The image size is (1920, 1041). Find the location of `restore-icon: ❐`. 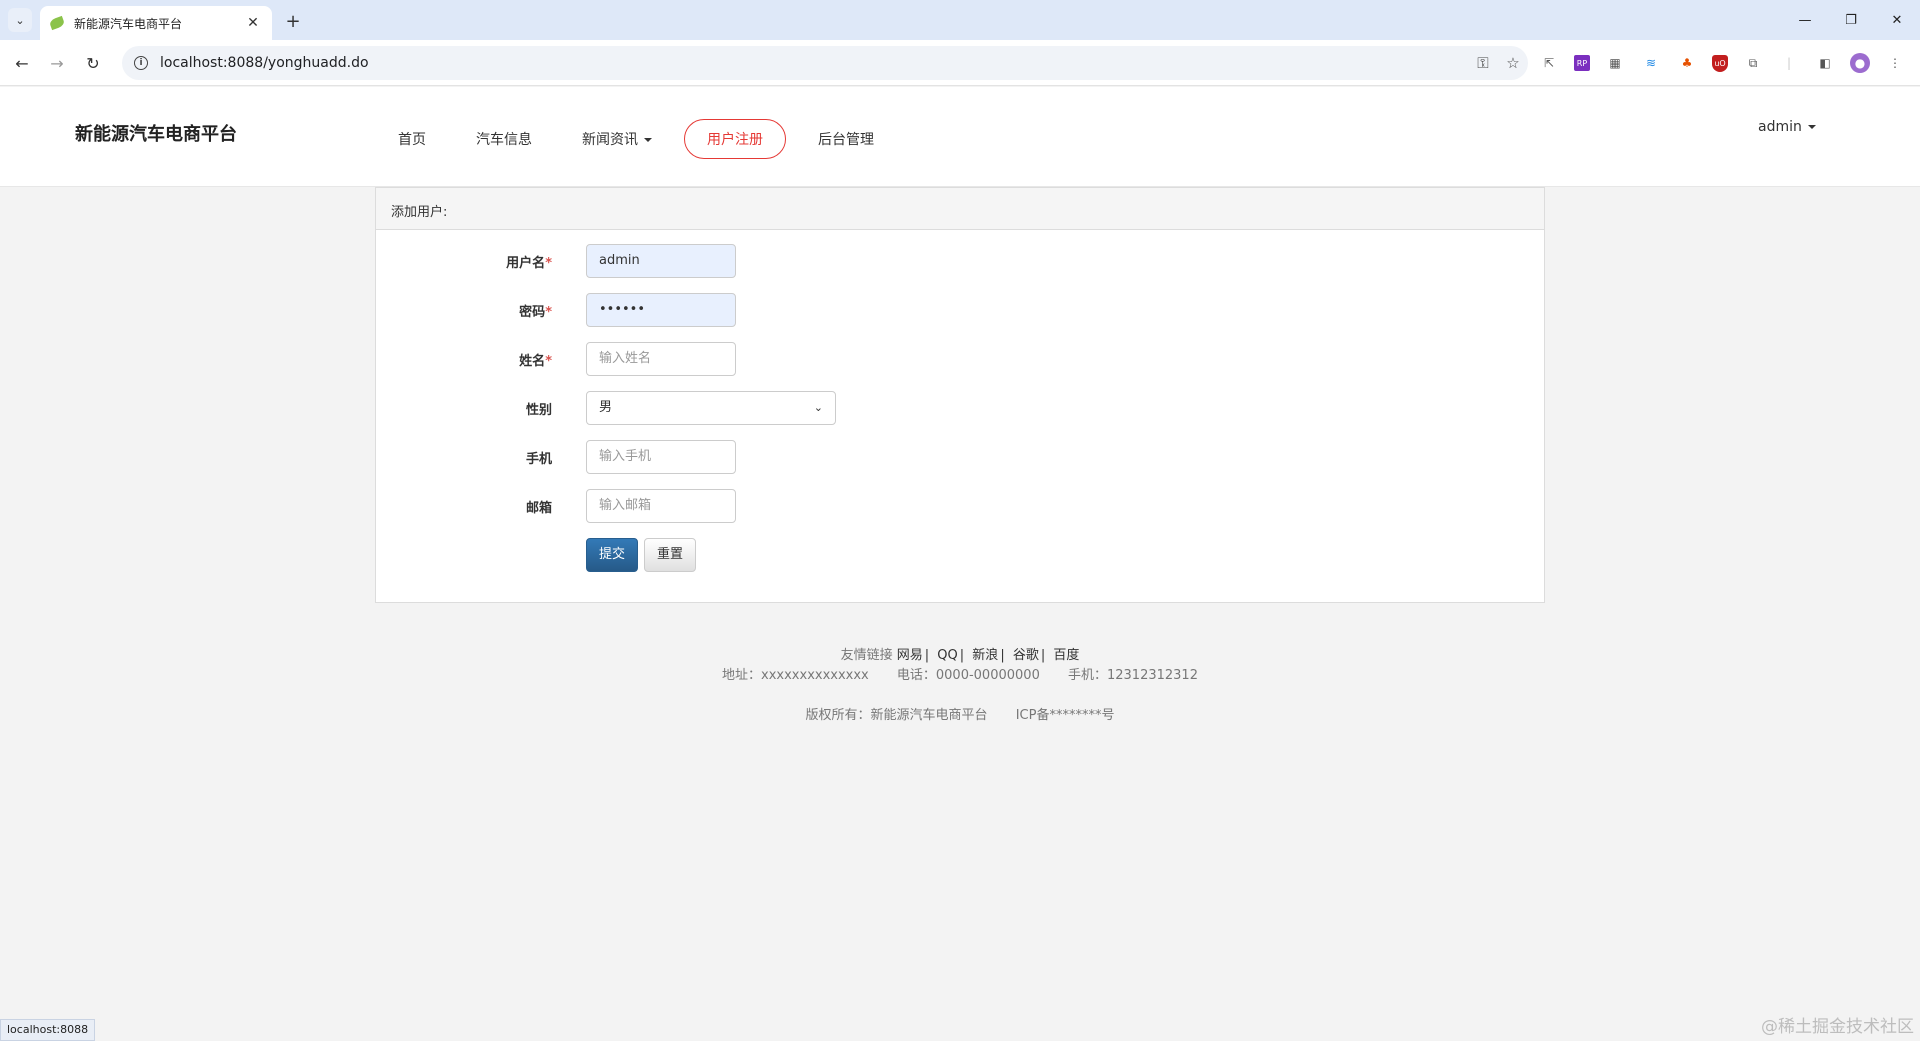

restore-icon: ❐ is located at coordinates (1851, 20).